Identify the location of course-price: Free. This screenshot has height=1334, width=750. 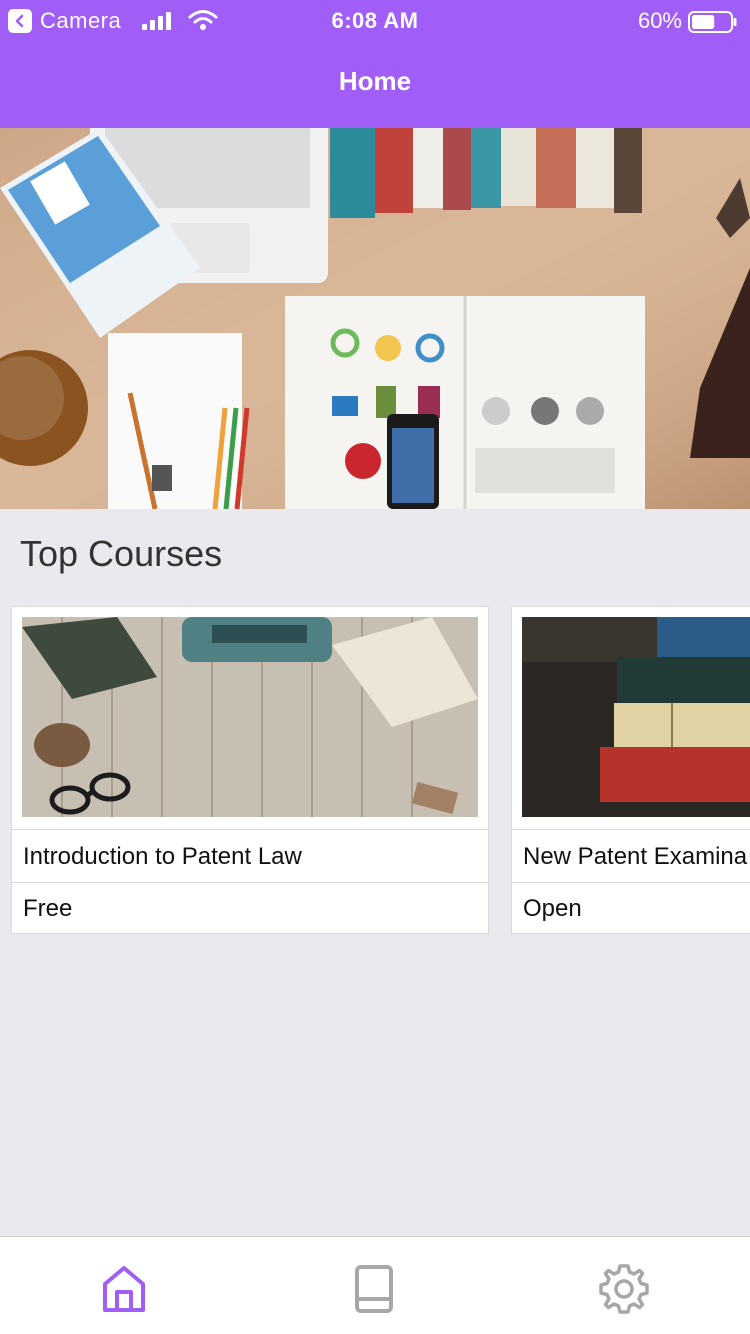
(48, 908).